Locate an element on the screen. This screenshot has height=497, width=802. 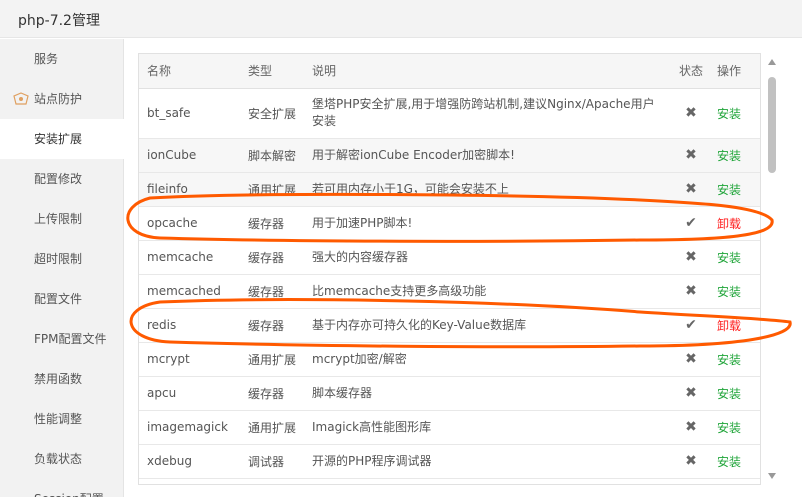
ext-name: memcache is located at coordinates (189, 257).